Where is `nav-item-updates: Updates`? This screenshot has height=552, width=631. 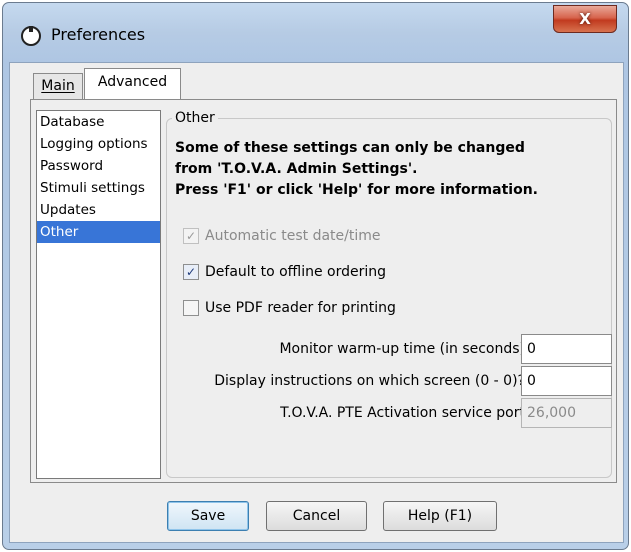 nav-item-updates: Updates is located at coordinates (98, 210).